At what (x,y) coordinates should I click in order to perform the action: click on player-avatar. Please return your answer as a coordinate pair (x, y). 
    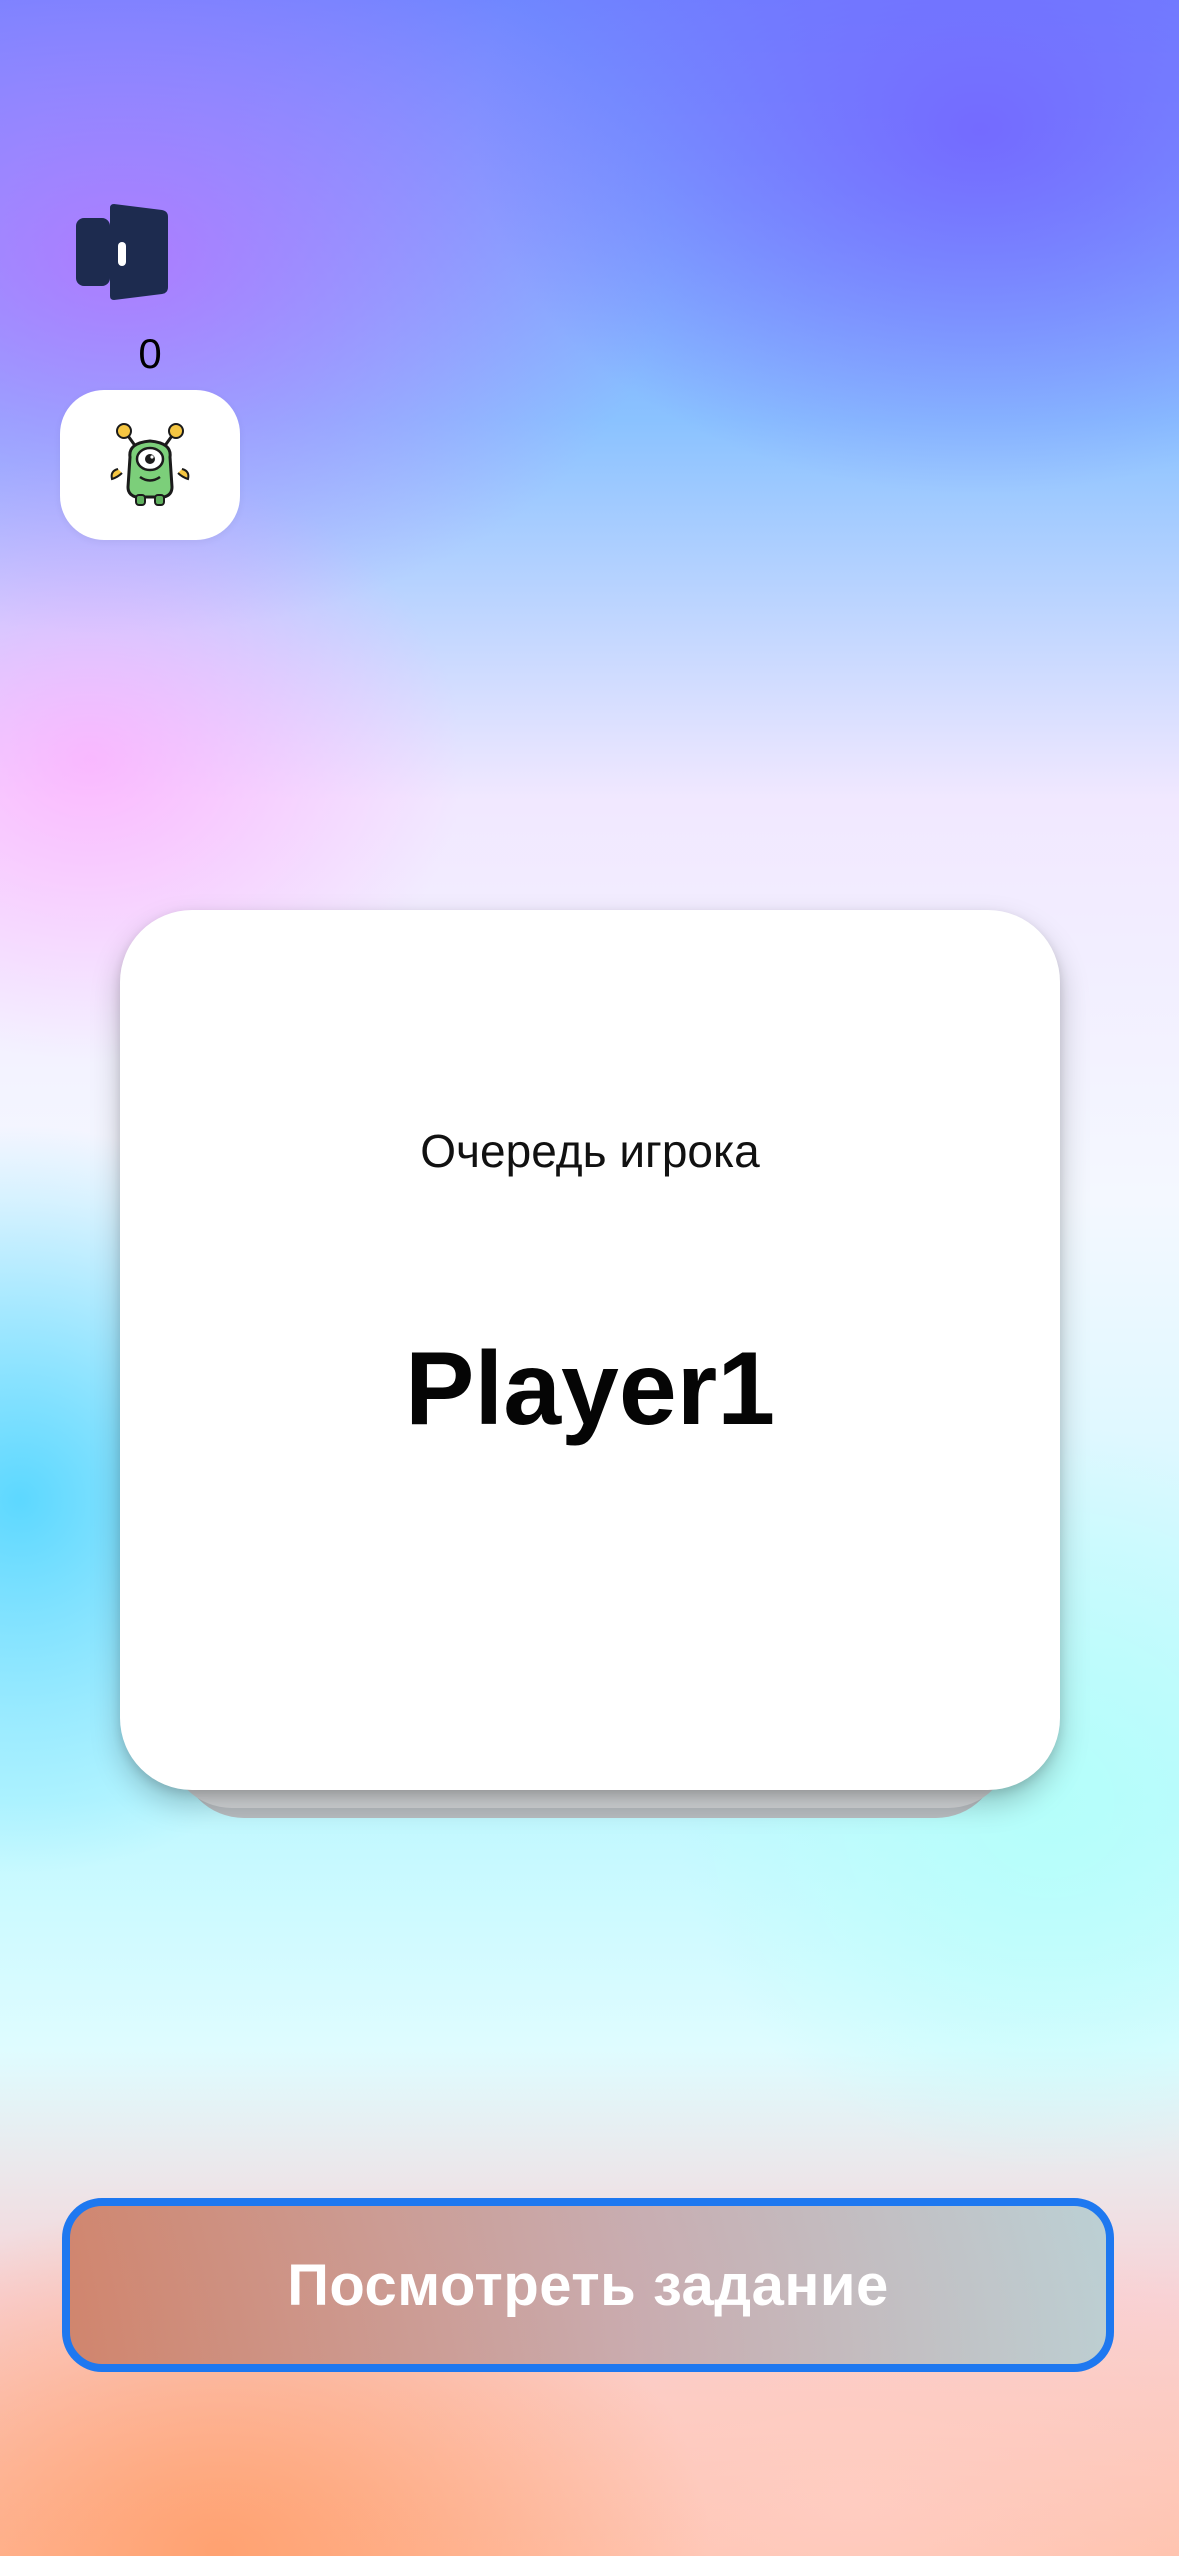
    Looking at the image, I should click on (150, 465).